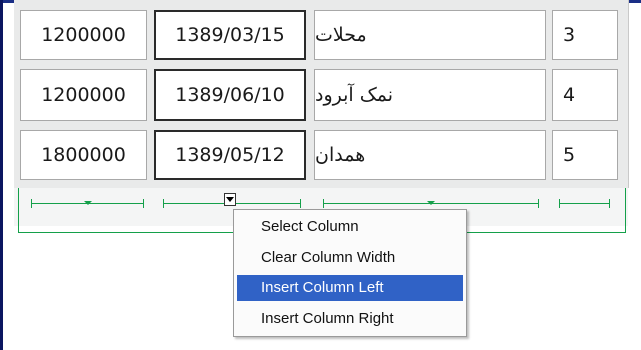 This screenshot has height=350, width=641. Describe the element at coordinates (430, 155) in the screenshot. I see `table-cell-city: همدان` at that location.